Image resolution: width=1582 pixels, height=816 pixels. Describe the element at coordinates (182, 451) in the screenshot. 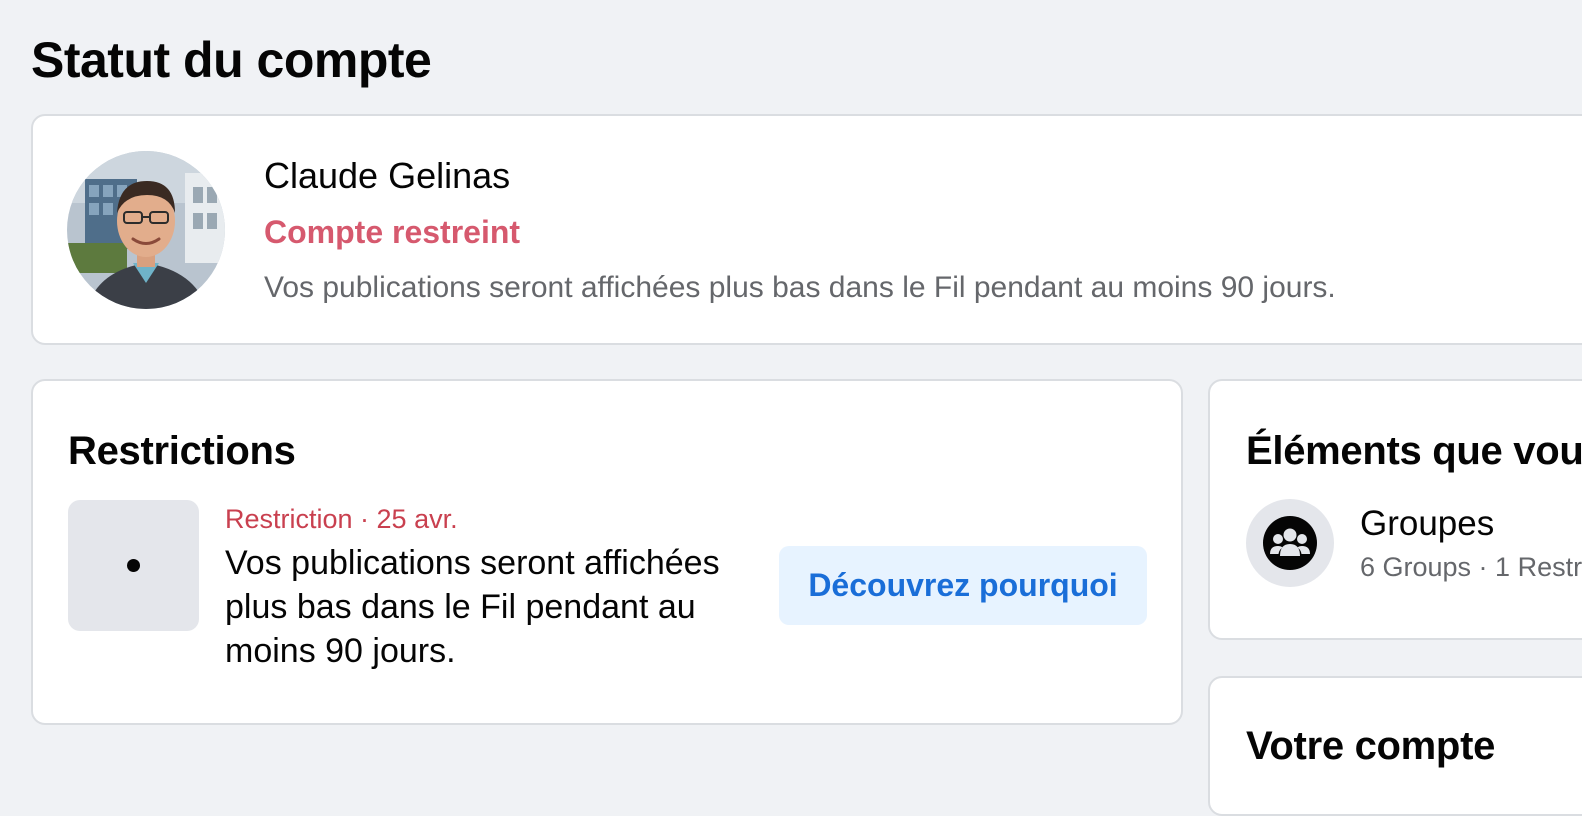

I see `restrictions-title: Restrictions` at that location.